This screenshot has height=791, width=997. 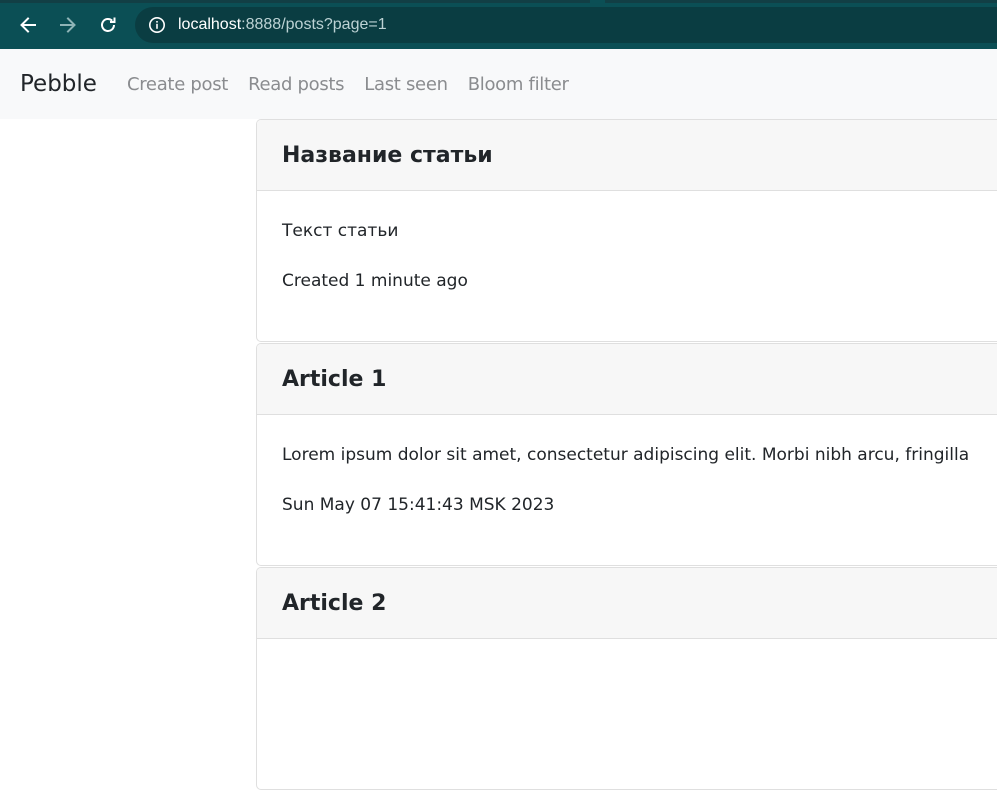 I want to click on reload-icon, so click(x=108, y=24).